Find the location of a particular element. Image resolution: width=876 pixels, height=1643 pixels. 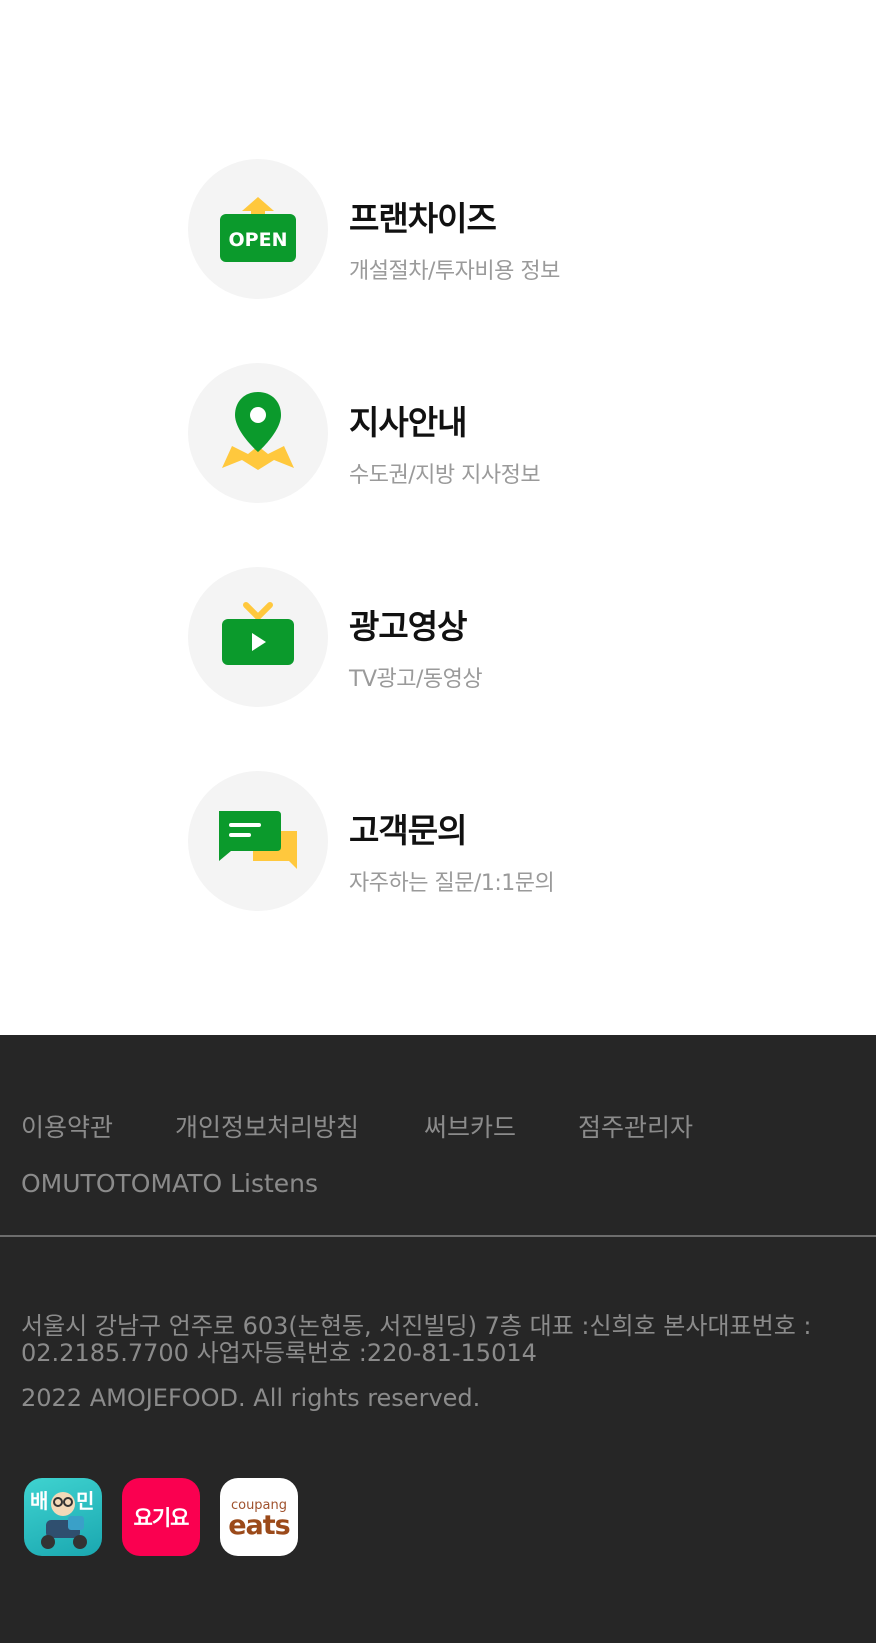

menu-item-inquiry: 고객문의 자주하는 질문/1:1문의 is located at coordinates (438, 841).